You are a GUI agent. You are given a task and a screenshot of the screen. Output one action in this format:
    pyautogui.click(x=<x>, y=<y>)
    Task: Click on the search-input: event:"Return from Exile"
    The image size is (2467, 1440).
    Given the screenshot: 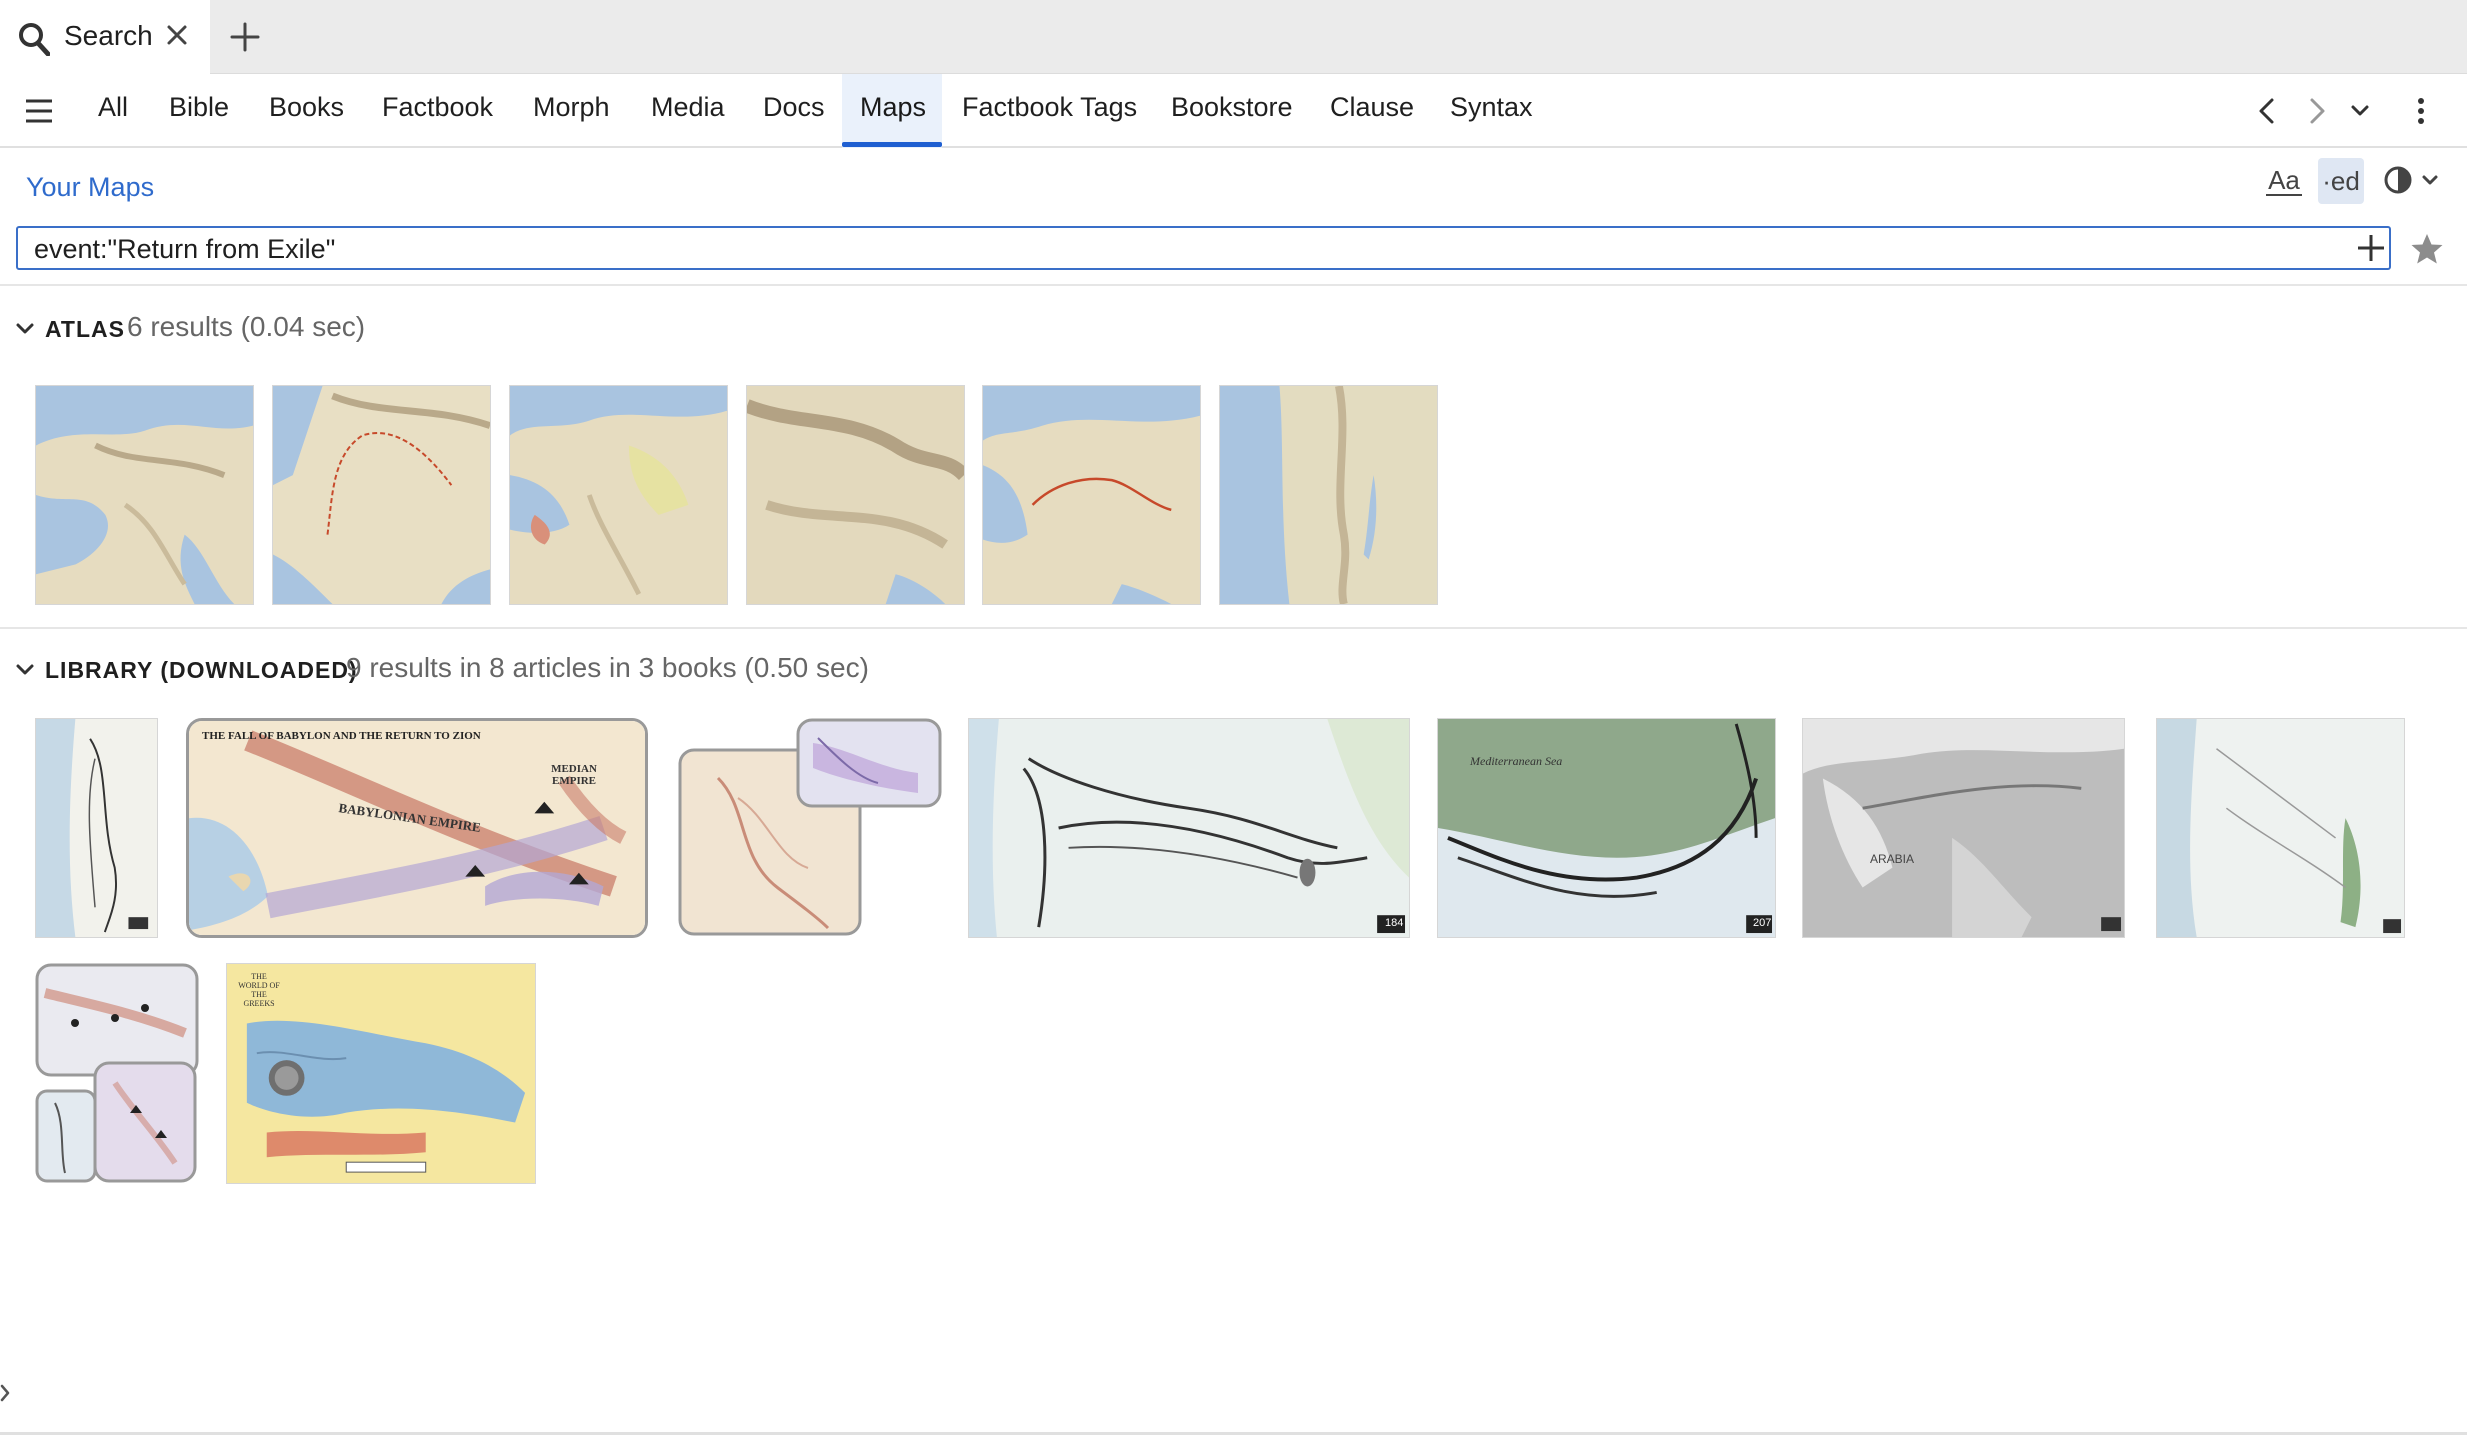 What is the action you would take?
    pyautogui.click(x=1203, y=248)
    